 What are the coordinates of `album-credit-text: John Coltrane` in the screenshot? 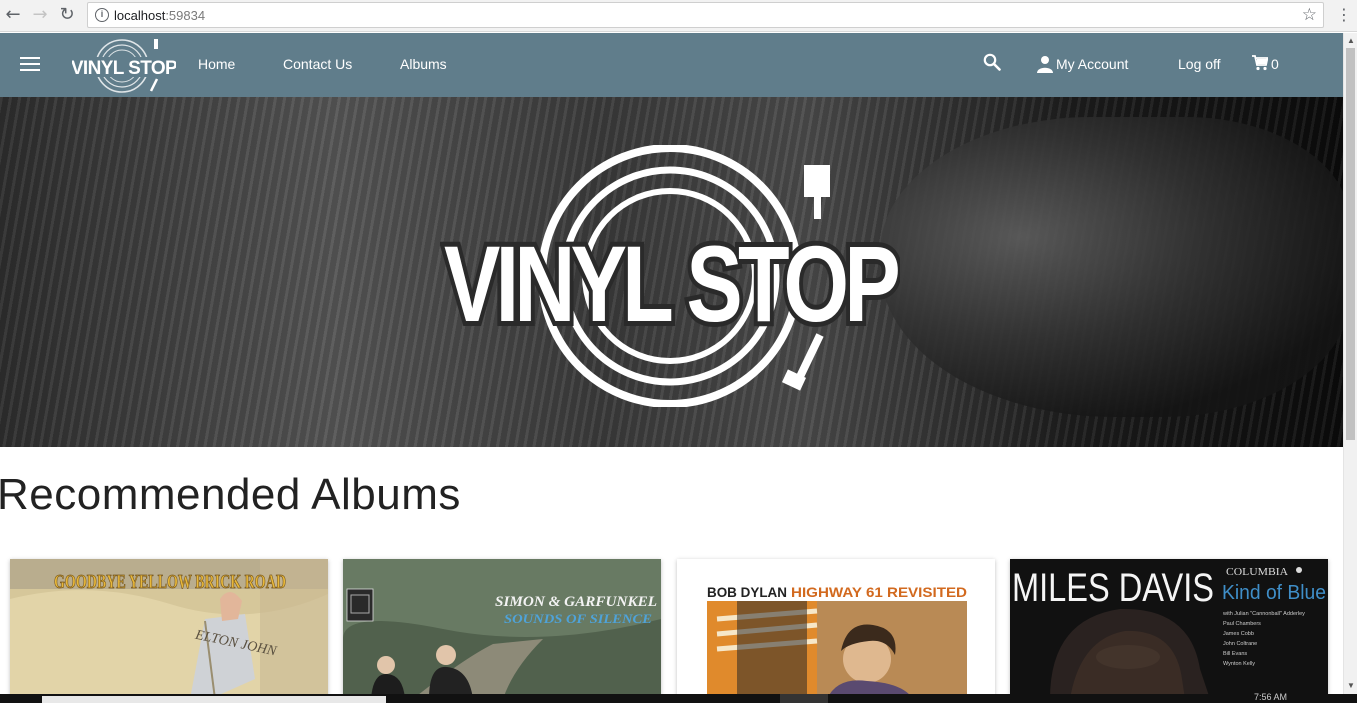 It's located at (1240, 644).